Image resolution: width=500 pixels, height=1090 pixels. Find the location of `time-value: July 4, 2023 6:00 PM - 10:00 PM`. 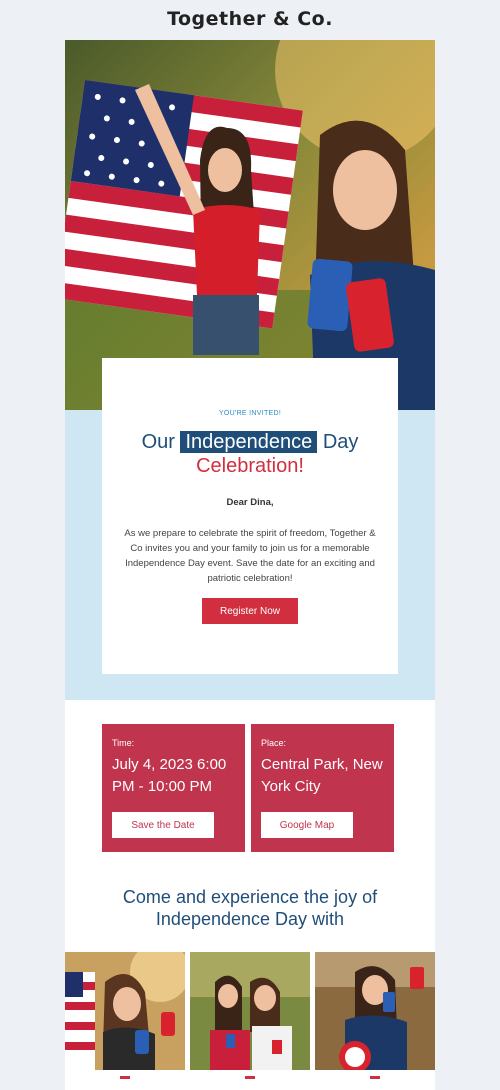

time-value: July 4, 2023 6:00 PM - 10:00 PM is located at coordinates (169, 775).